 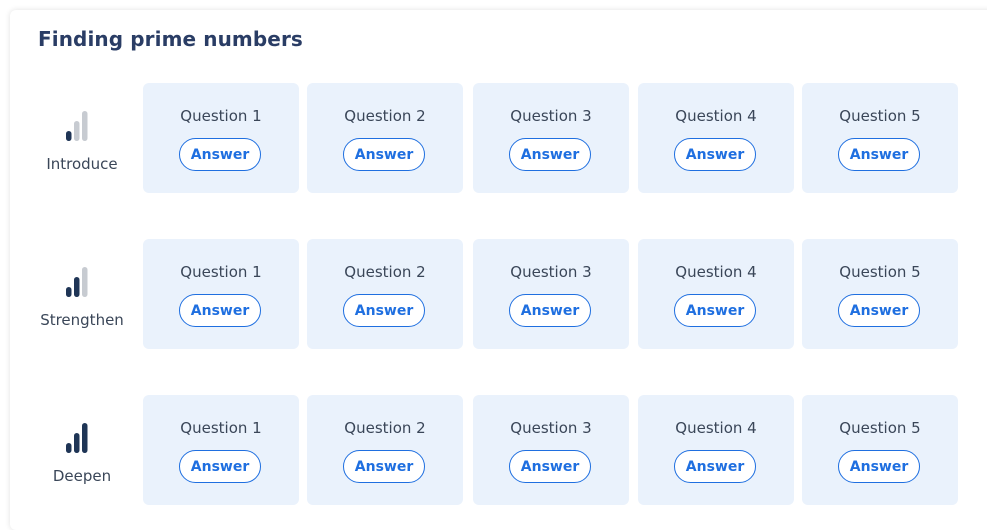 I want to click on level-name: Introduce, so click(x=82, y=164).